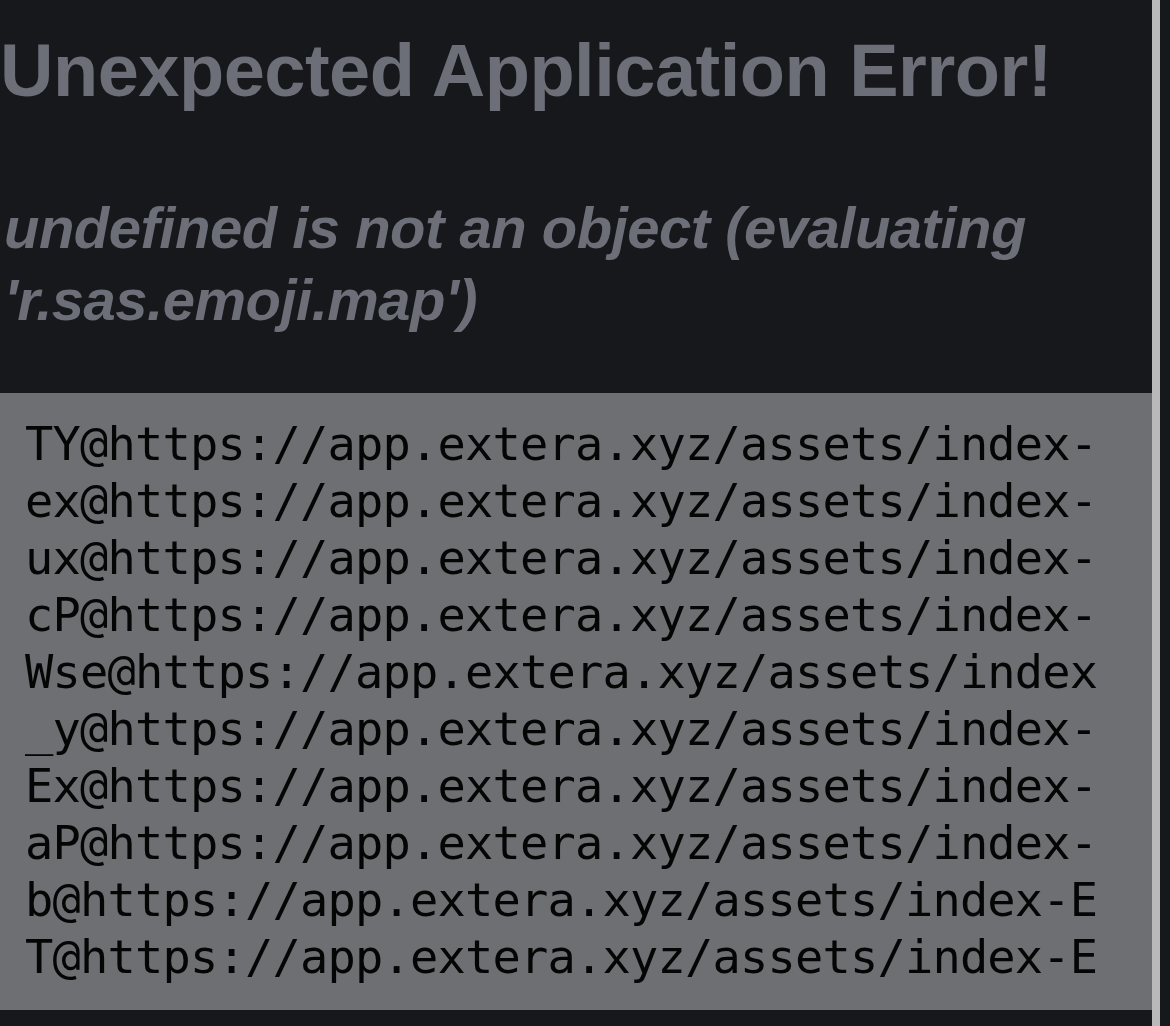 The height and width of the screenshot is (1026, 1170). Describe the element at coordinates (562, 956) in the screenshot. I see `stack-trace-line: T@https://app.extera.xyz/assets/index-E` at that location.